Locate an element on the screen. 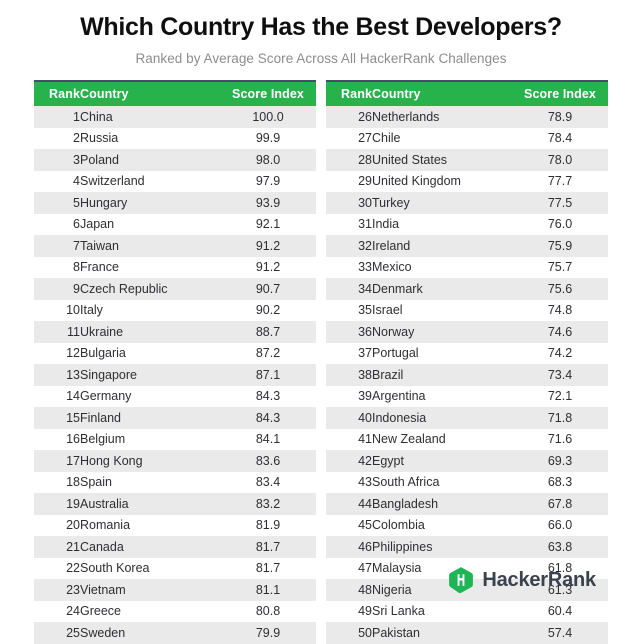 The height and width of the screenshot is (644, 642). cell-rank: 45 is located at coordinates (349, 525).